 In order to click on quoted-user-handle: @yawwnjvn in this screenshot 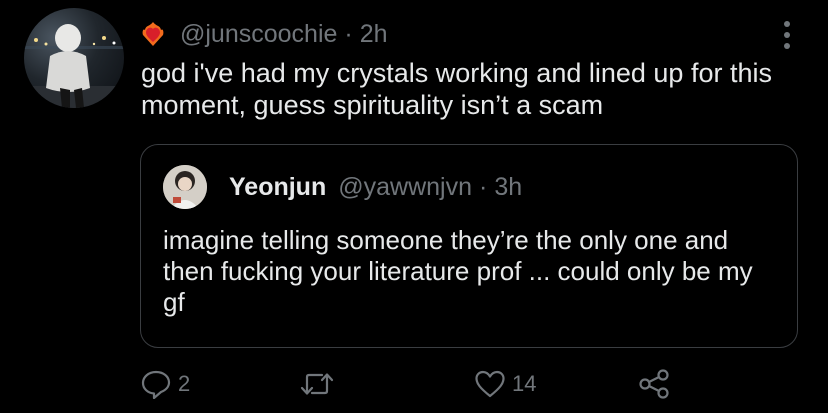, I will do `click(405, 187)`.